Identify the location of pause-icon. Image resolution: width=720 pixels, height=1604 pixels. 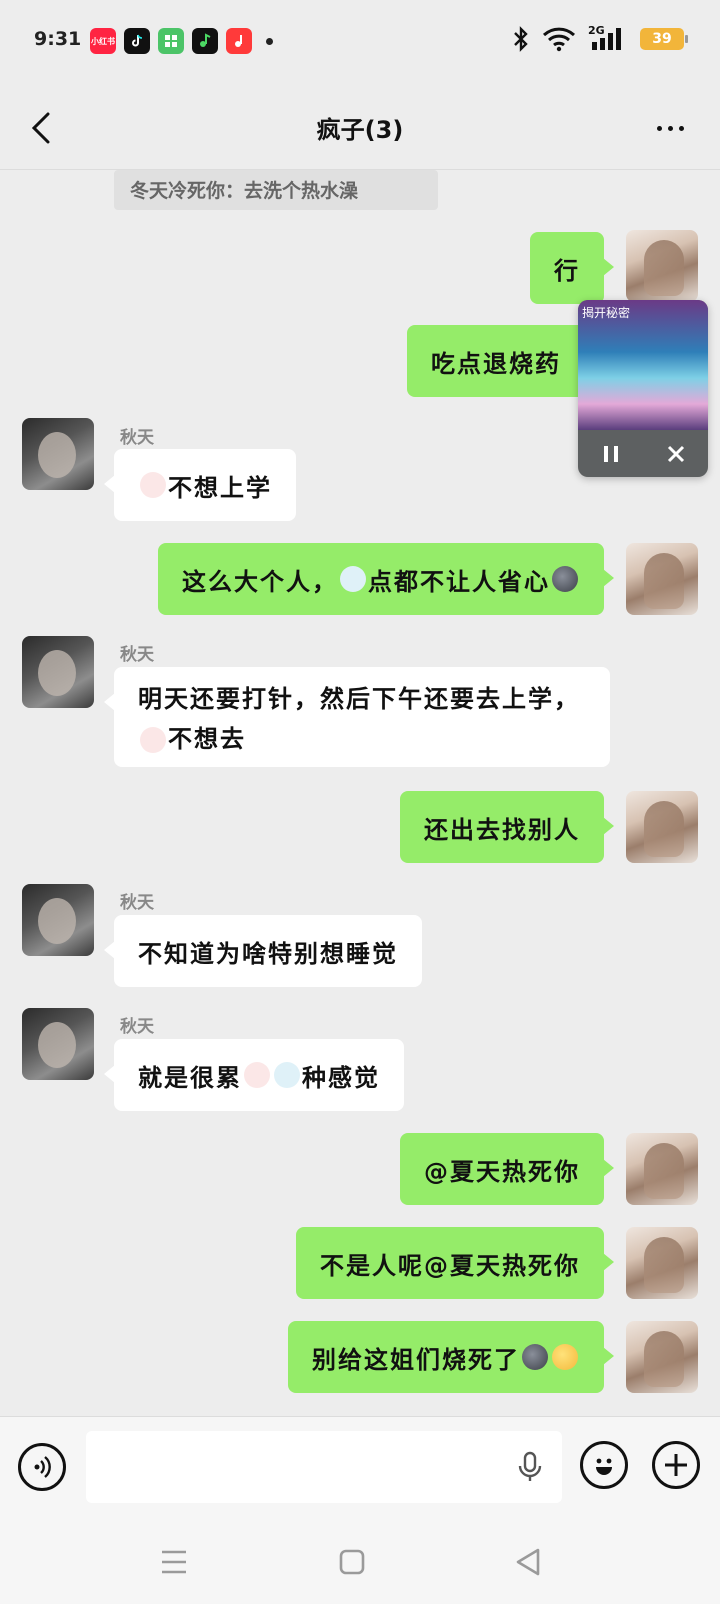
(611, 454).